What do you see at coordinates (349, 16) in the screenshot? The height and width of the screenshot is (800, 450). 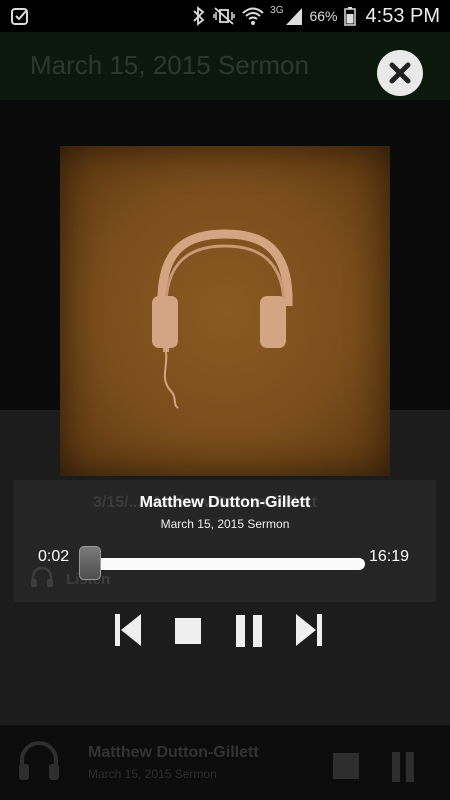 I see `battery-icon` at bounding box center [349, 16].